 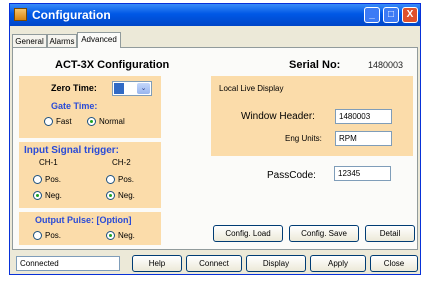 I want to click on gate-normal-label: Normal, so click(x=112, y=121).